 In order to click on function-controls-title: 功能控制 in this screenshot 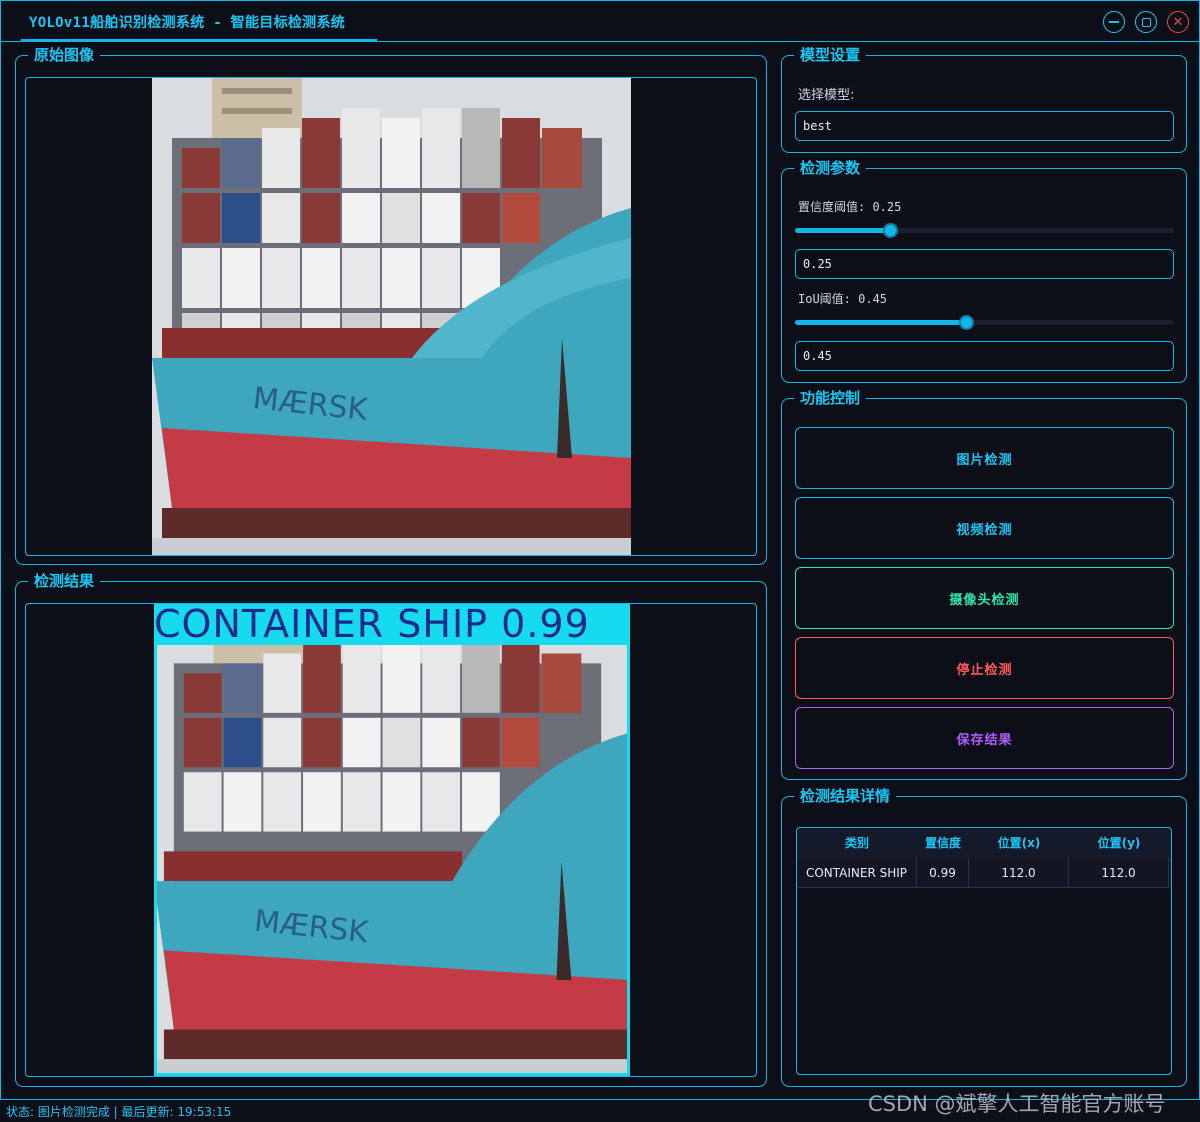, I will do `click(830, 398)`.